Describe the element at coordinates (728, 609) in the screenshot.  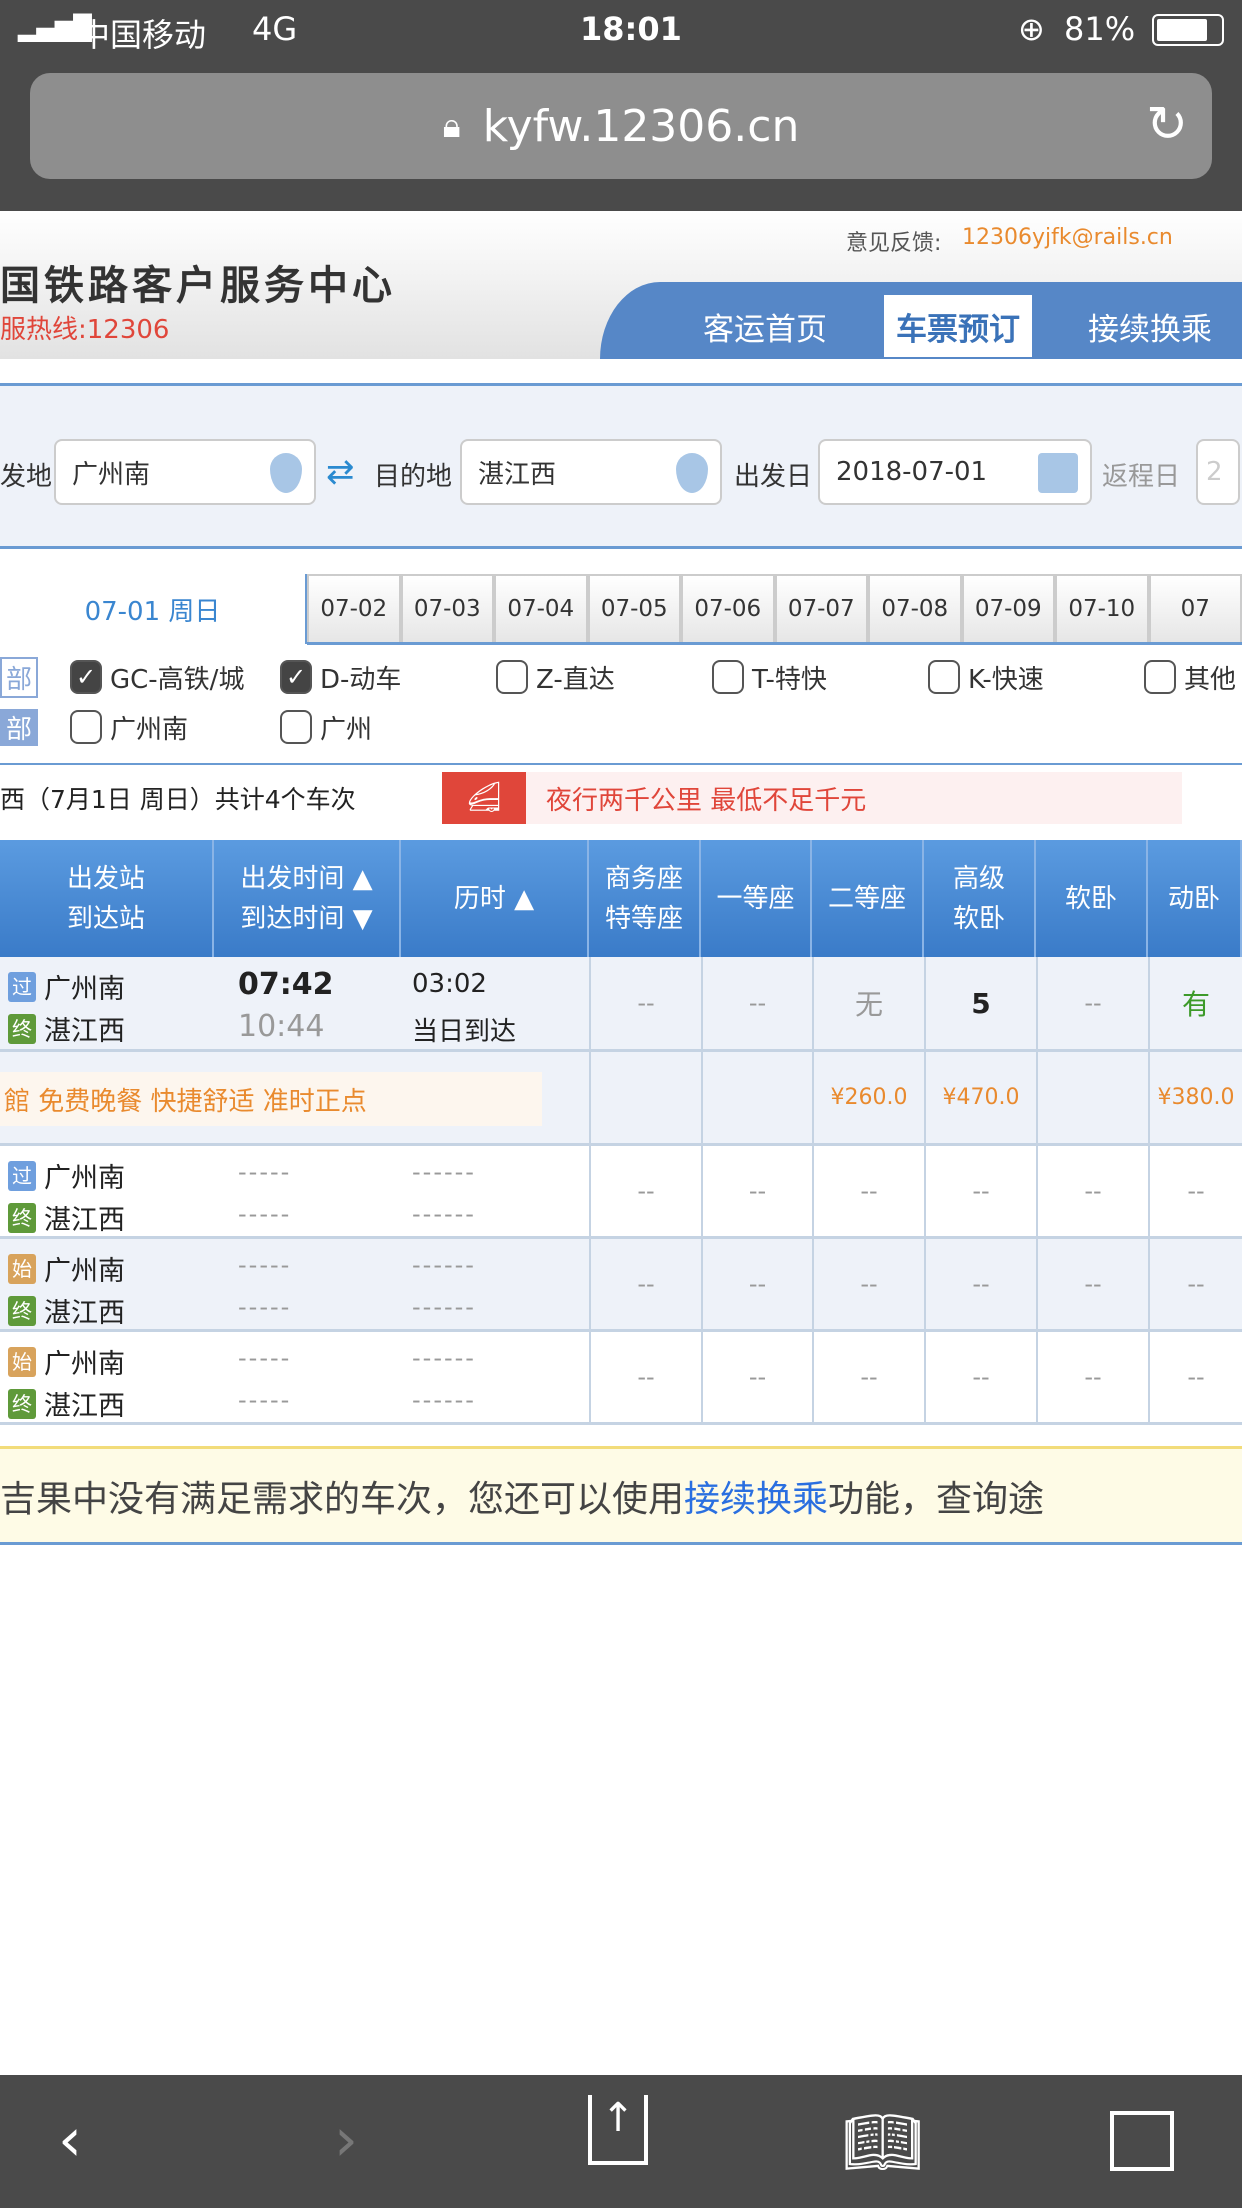
I see `date-tab: 07-06` at that location.